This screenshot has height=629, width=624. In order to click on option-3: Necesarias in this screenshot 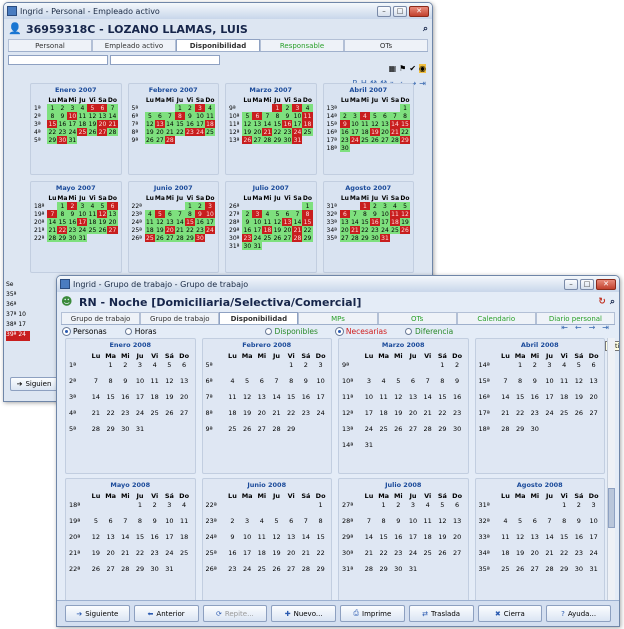, I will do `click(360, 331)`.